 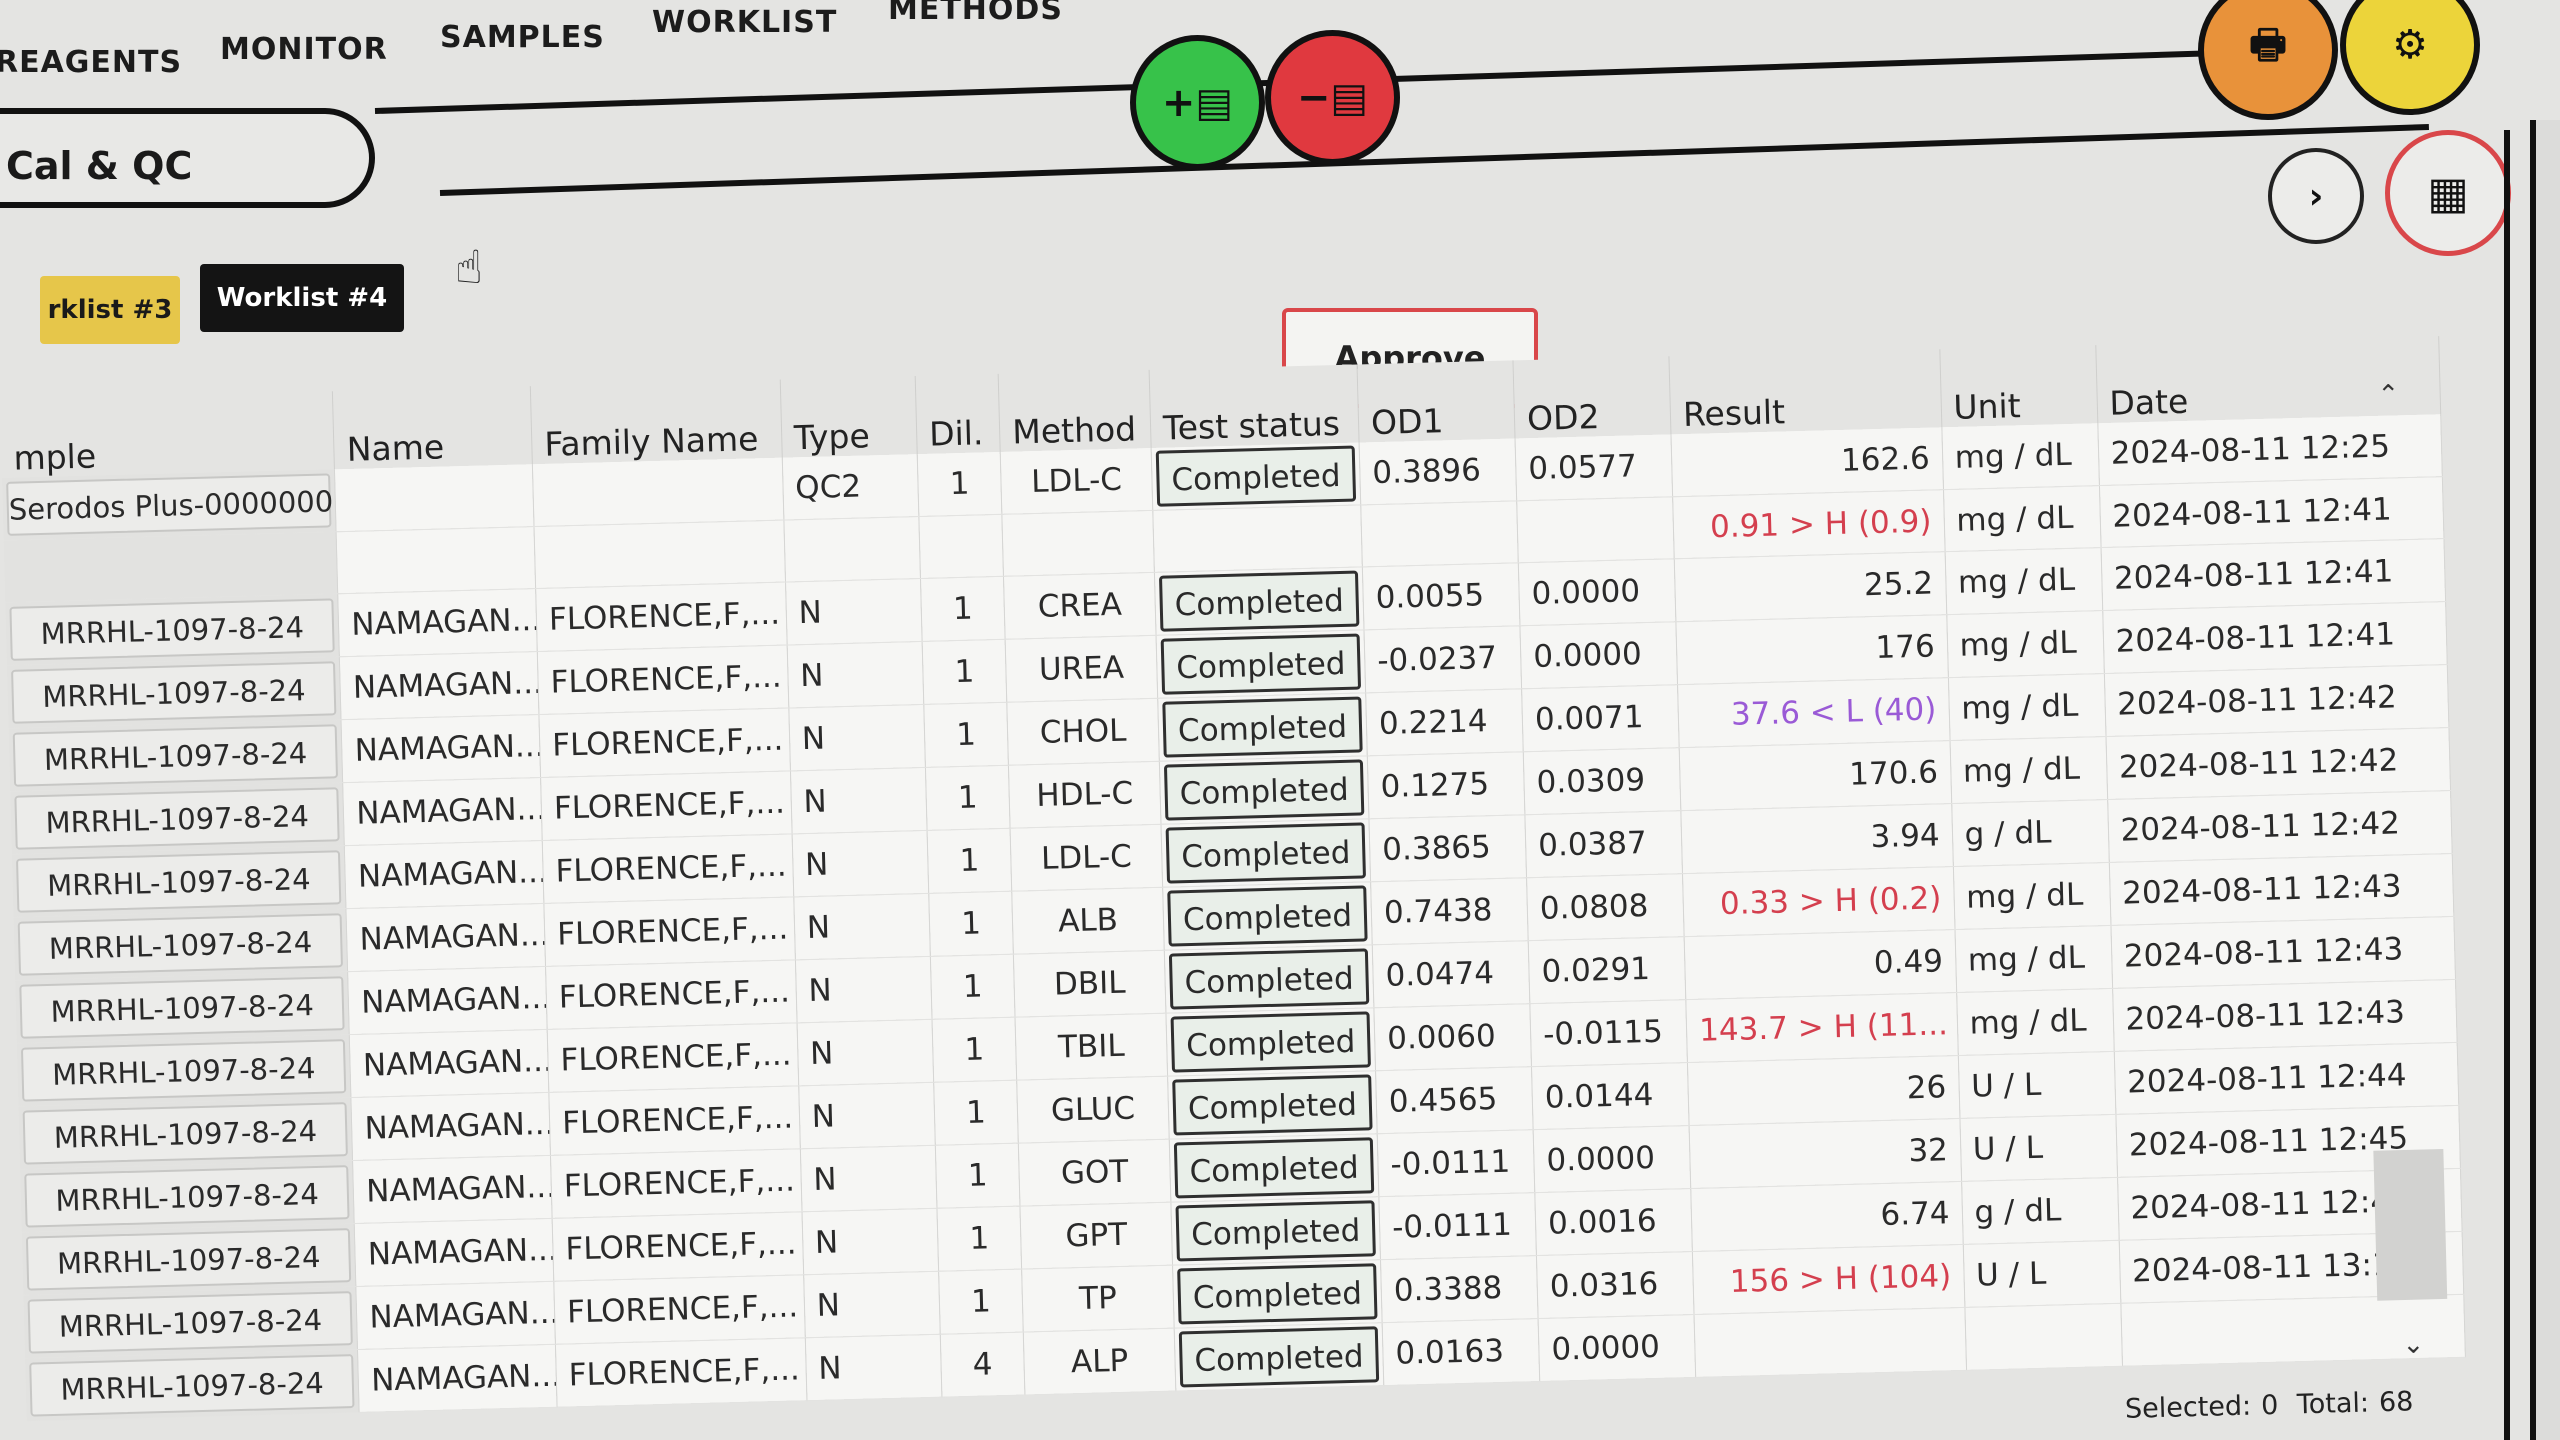 What do you see at coordinates (958, 414) in the screenshot?
I see `col-dil: Dil.` at bounding box center [958, 414].